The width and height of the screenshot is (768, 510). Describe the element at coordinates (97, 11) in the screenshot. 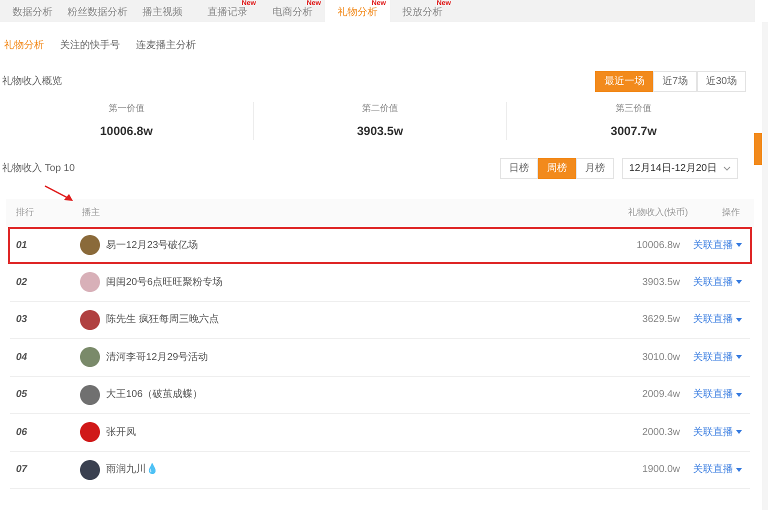

I see `tab: 粉丝数据分析` at that location.